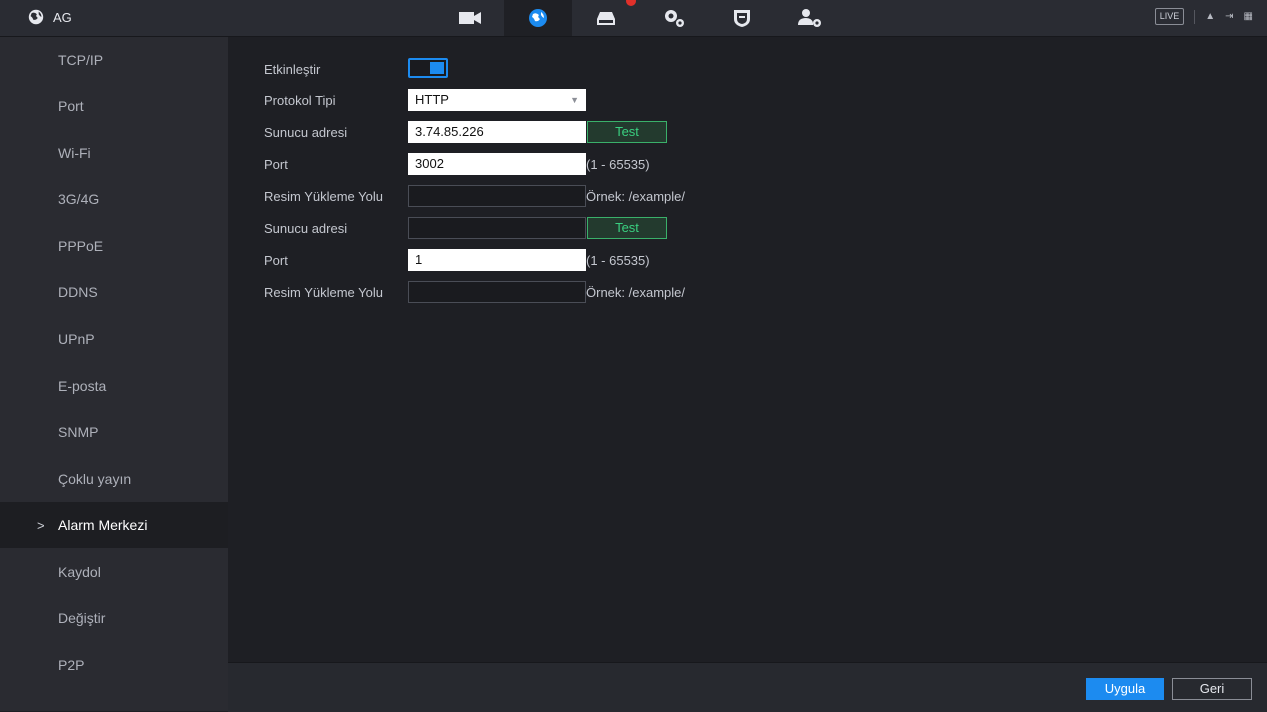 This screenshot has height=712, width=1267. I want to click on sidebar-item-label: 3G/4G, so click(79, 199).